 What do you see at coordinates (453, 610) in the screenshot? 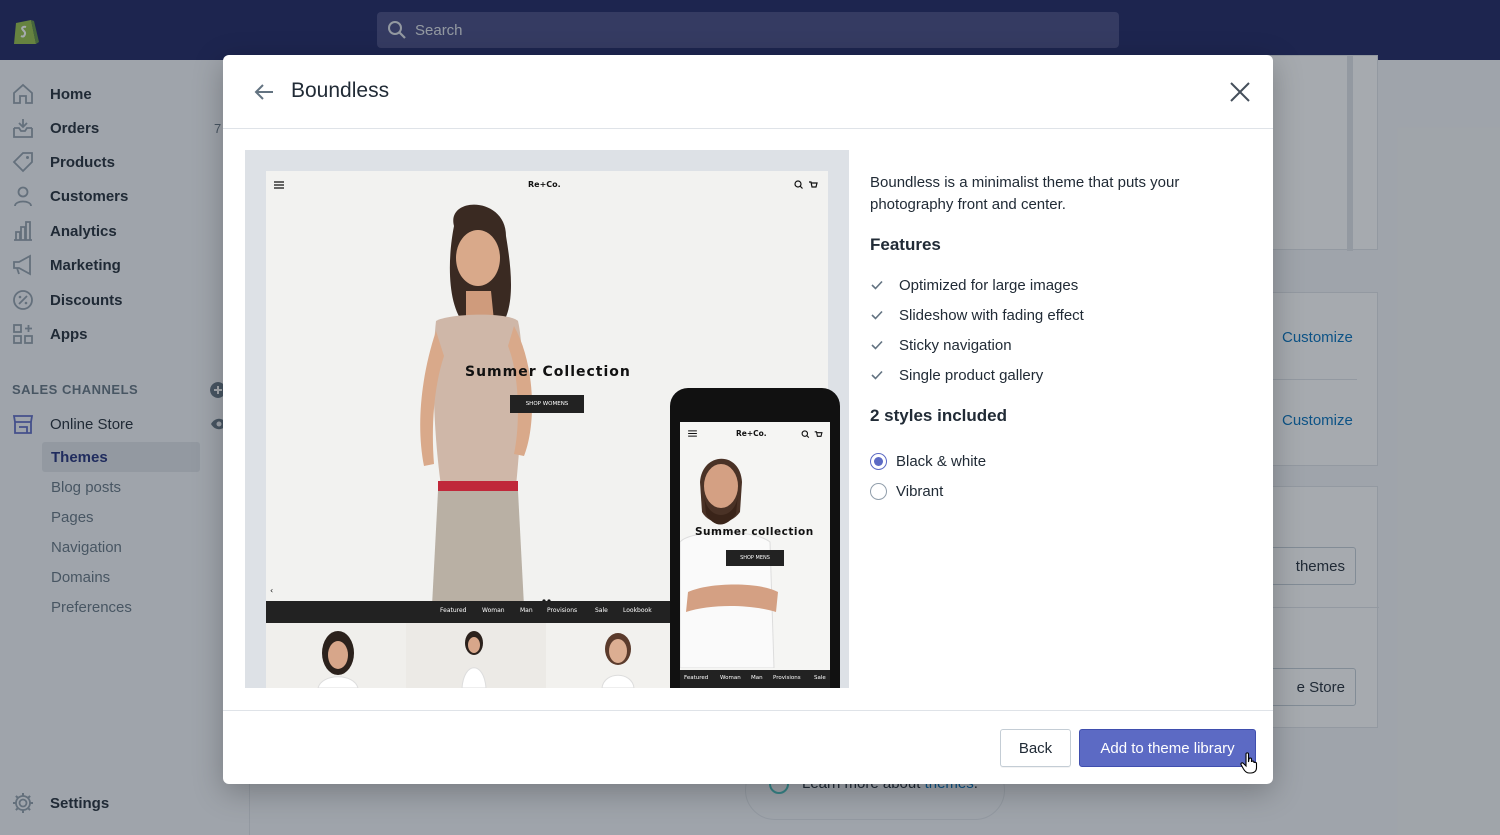
I see `preview-nav-item: Featured` at bounding box center [453, 610].